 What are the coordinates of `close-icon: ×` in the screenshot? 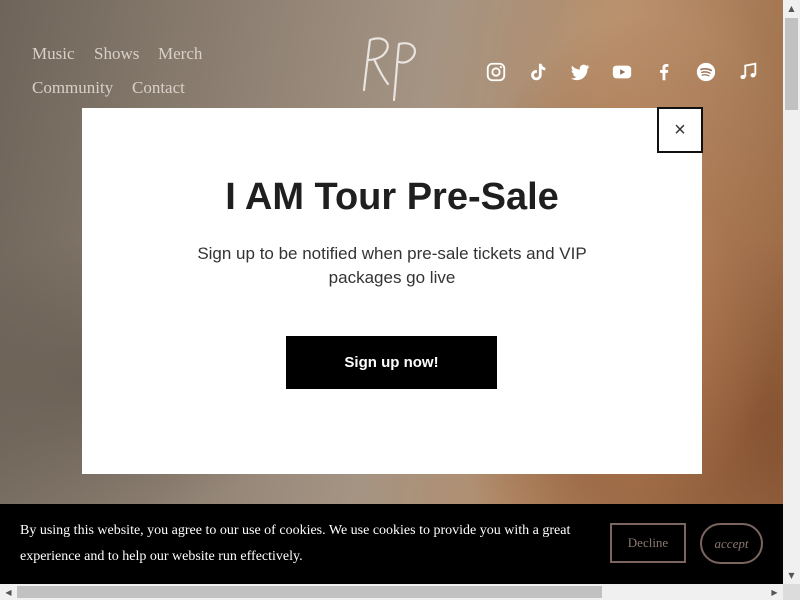 It's located at (680, 129).